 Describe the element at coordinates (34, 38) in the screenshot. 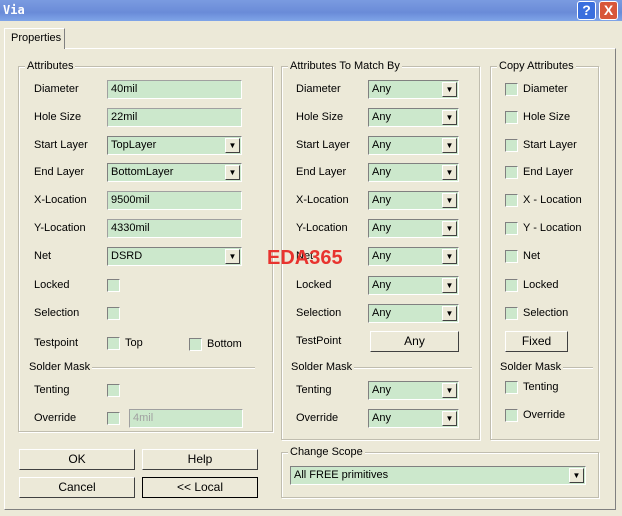

I see `tab-properties: Properties` at that location.